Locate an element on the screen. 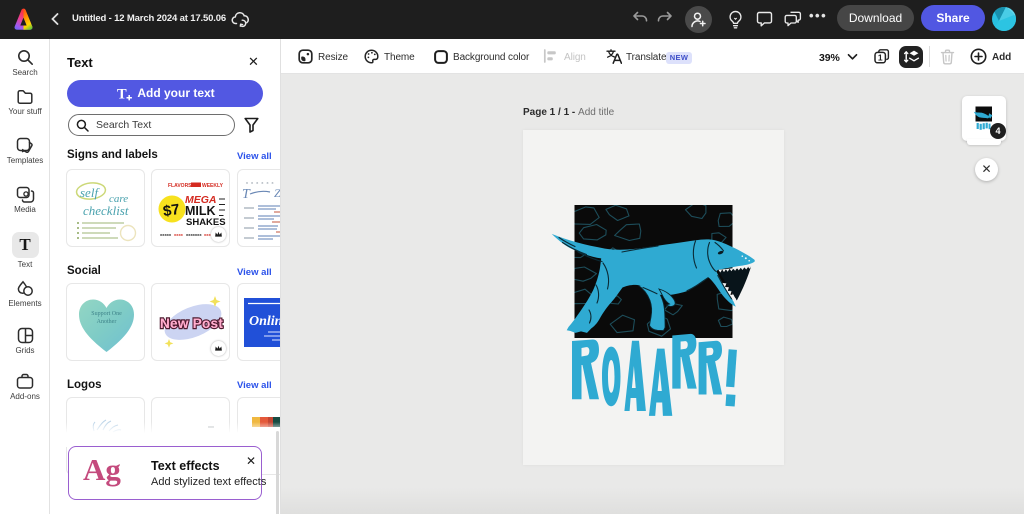 The width and height of the screenshot is (1024, 514). svg-text: xxxx is located at coordinates (179, 234).